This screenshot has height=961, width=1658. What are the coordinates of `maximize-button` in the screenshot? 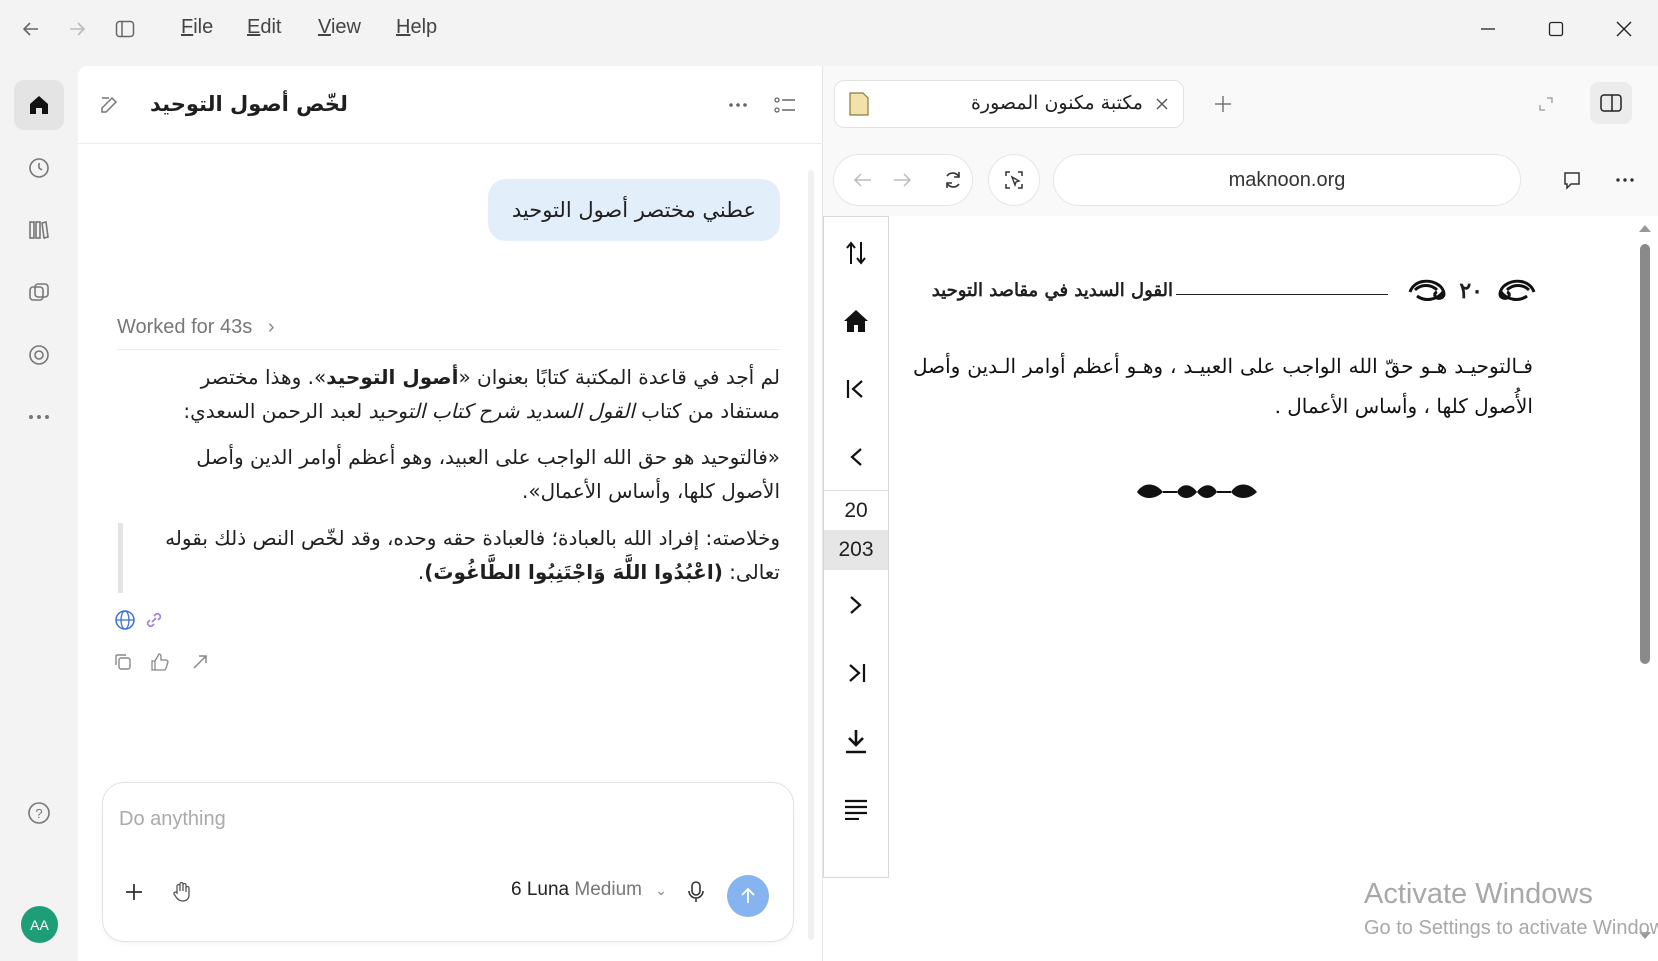 It's located at (1556, 29).